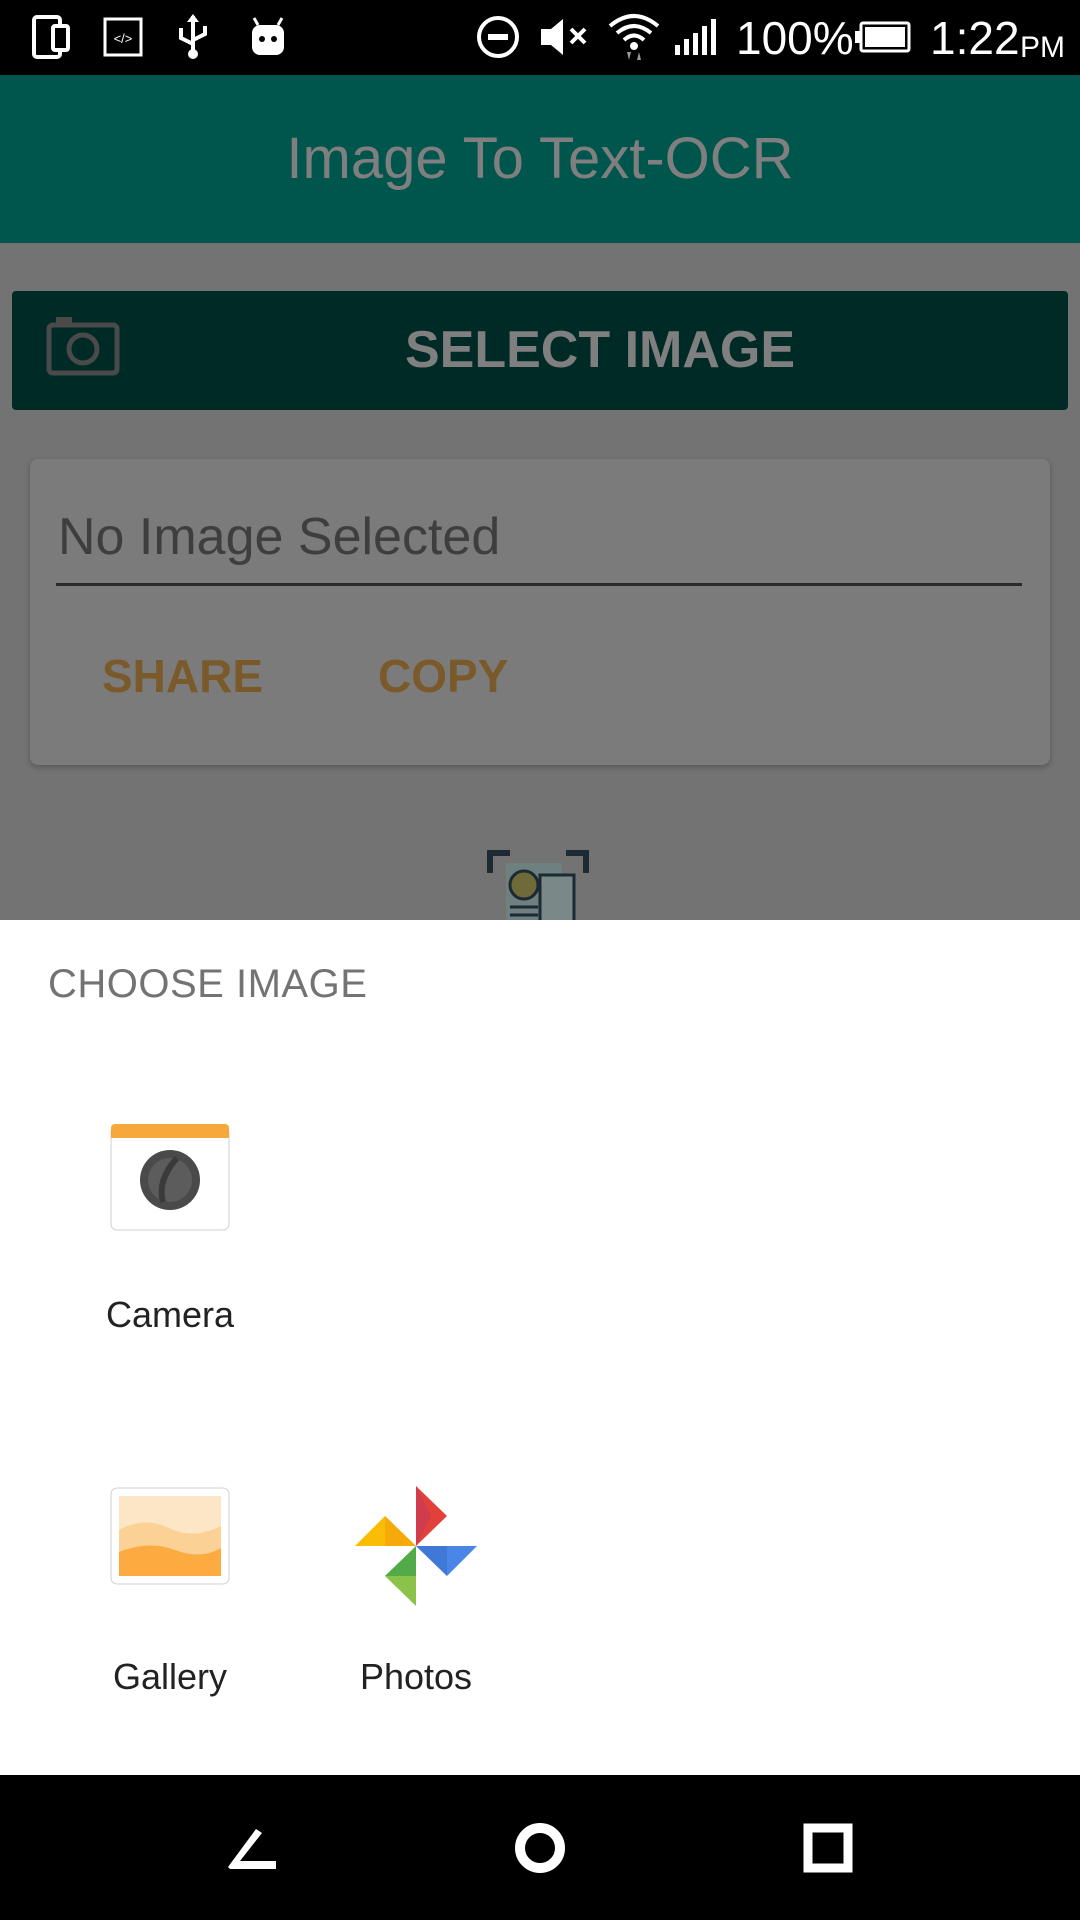 Image resolution: width=1080 pixels, height=1920 pixels. Describe the element at coordinates (1042, 47) in the screenshot. I see `clock-ampm: PM` at that location.